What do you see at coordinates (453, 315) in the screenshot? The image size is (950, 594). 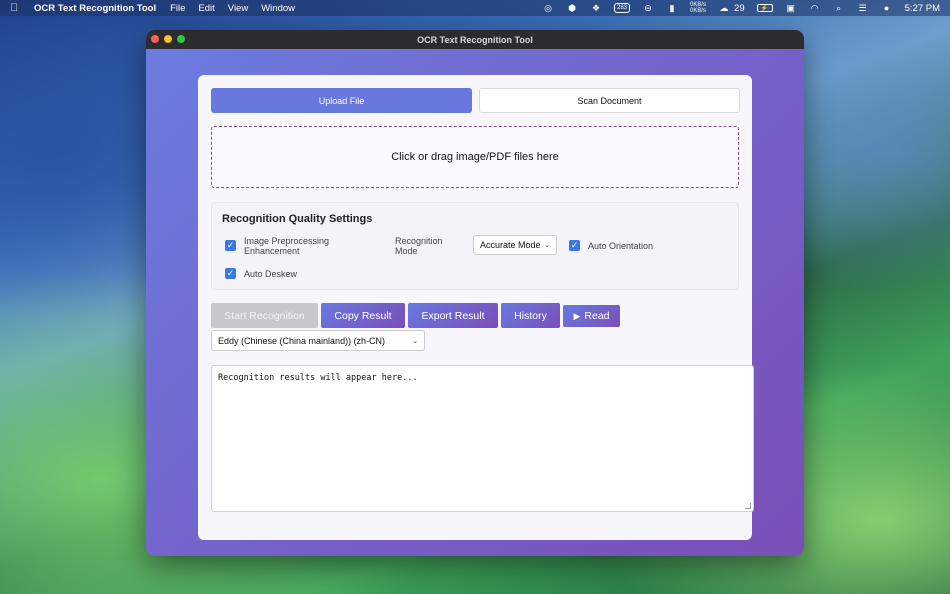 I see `export-result-button: Export Result` at bounding box center [453, 315].